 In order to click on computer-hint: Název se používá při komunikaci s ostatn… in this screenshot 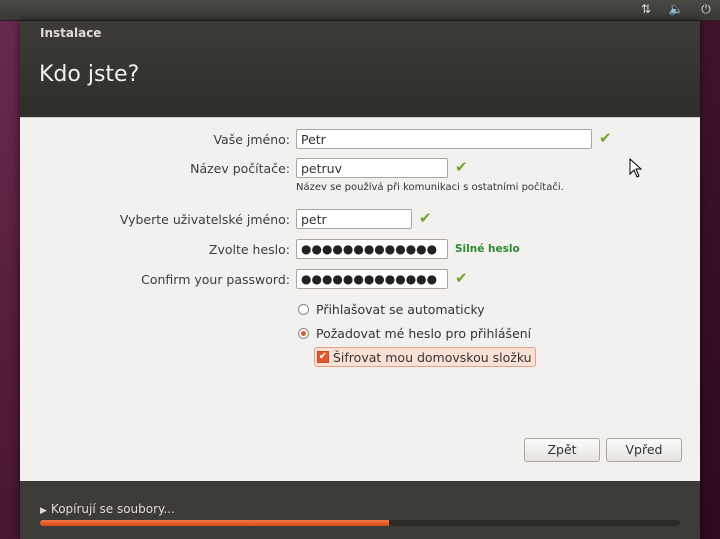, I will do `click(430, 187)`.